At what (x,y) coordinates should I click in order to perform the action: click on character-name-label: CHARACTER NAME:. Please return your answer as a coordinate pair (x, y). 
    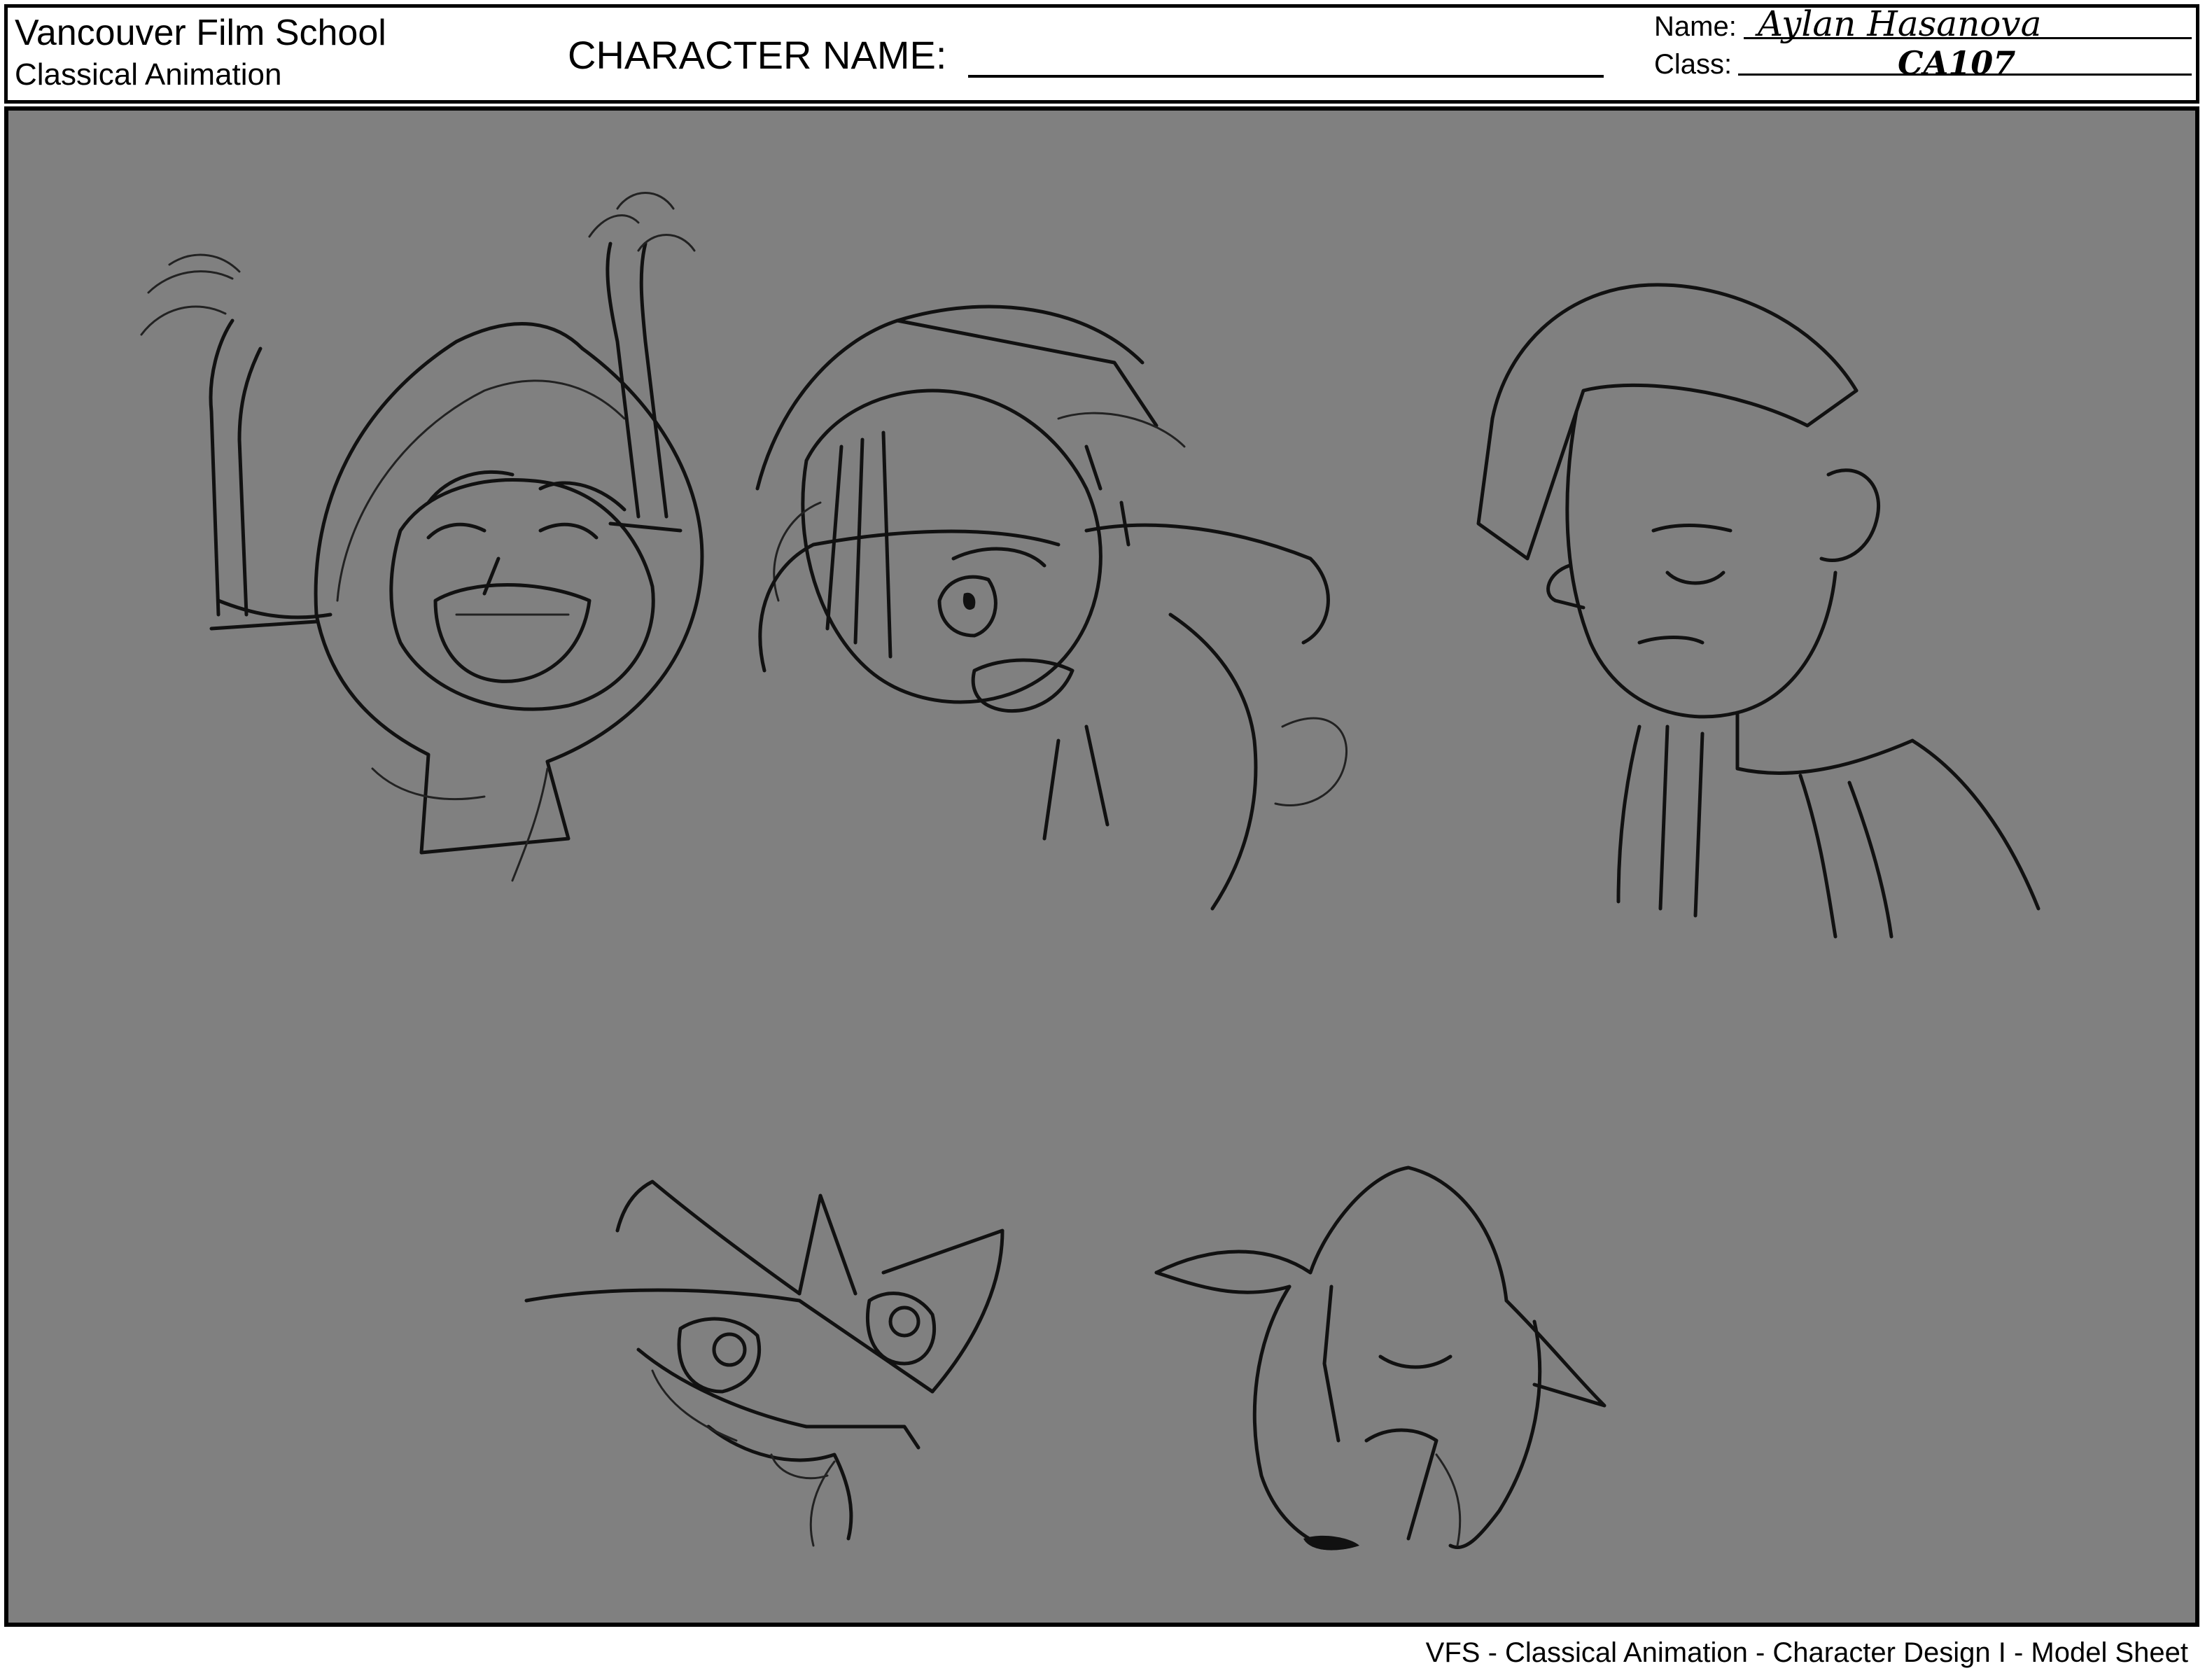
    Looking at the image, I should click on (757, 55).